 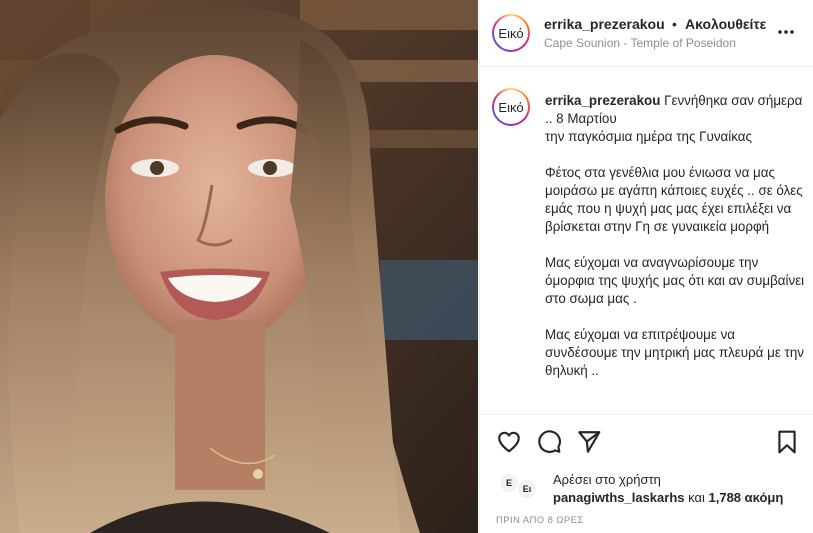 I want to click on post-location: Cape Sounion - Temple of Poseidon, so click(x=640, y=43).